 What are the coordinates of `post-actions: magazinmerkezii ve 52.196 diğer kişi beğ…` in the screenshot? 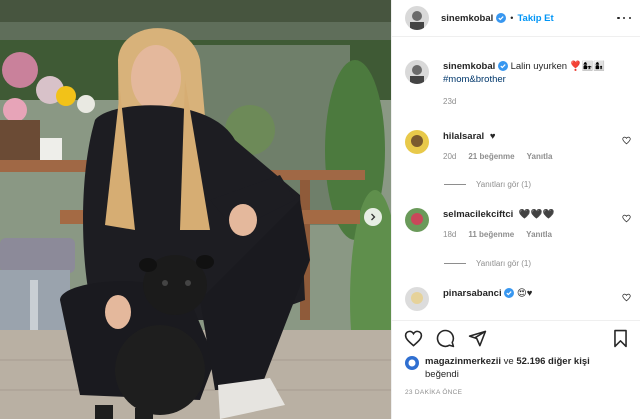 It's located at (516, 369).